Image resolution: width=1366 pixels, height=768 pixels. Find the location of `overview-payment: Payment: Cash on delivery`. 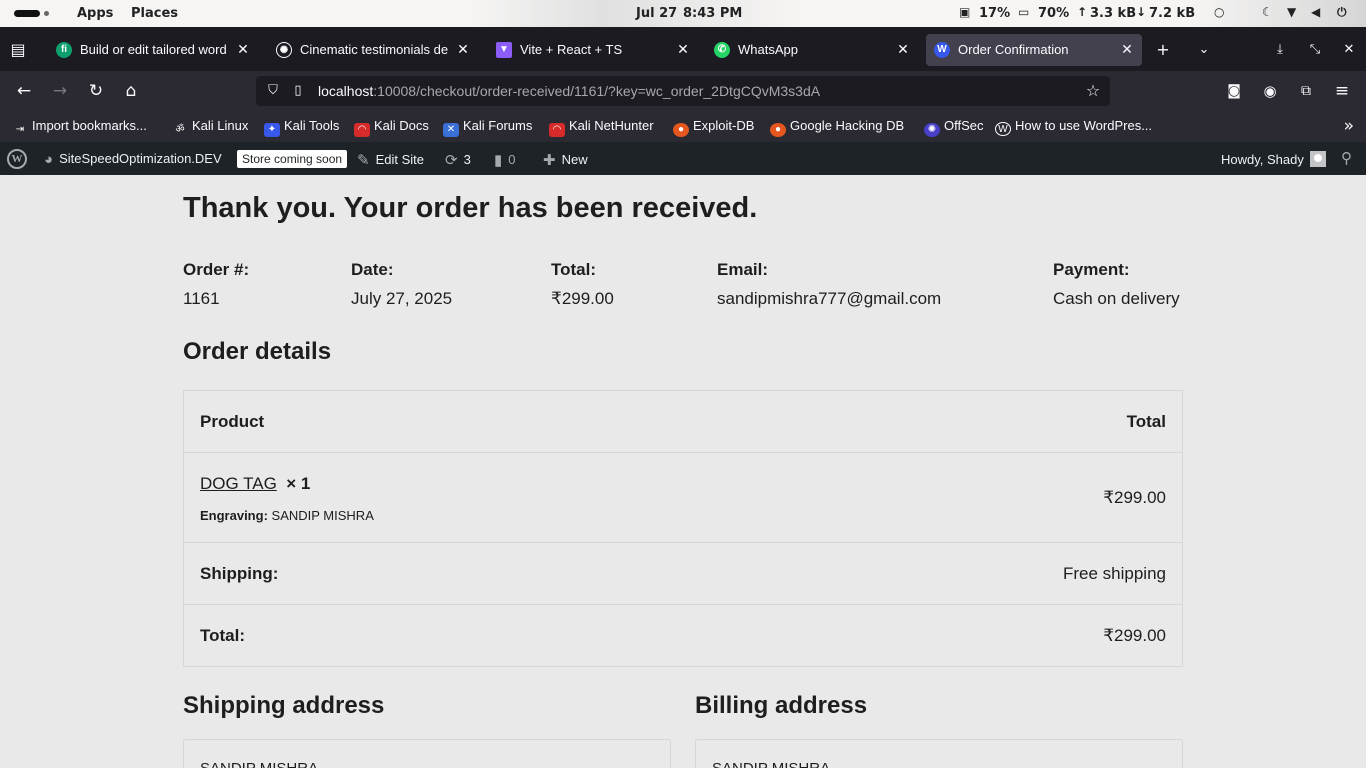

overview-payment: Payment: Cash on delivery is located at coordinates (1116, 284).